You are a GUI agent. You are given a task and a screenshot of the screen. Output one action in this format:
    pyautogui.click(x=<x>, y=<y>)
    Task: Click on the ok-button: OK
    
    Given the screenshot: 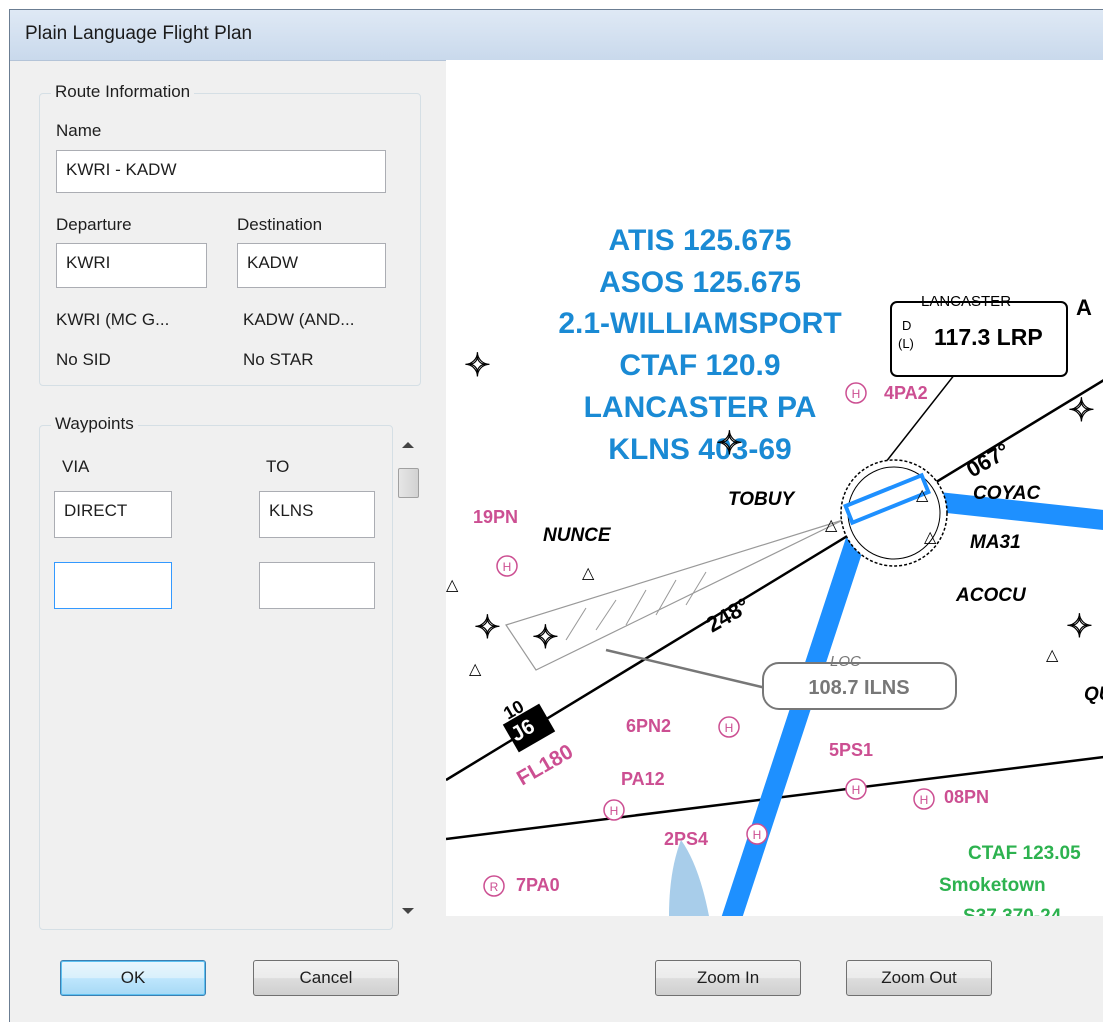 What is the action you would take?
    pyautogui.click(x=133, y=978)
    